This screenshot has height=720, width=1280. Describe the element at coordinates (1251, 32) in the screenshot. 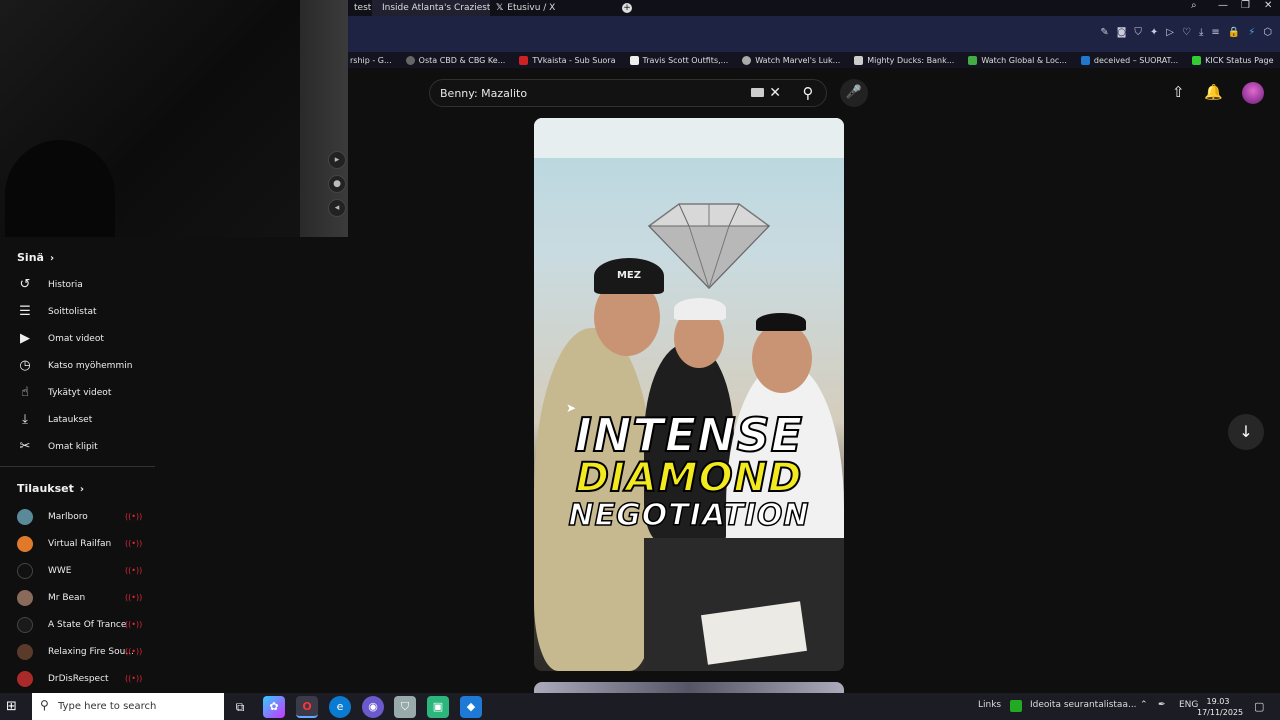

I see `vpn-icon: ⚡` at that location.